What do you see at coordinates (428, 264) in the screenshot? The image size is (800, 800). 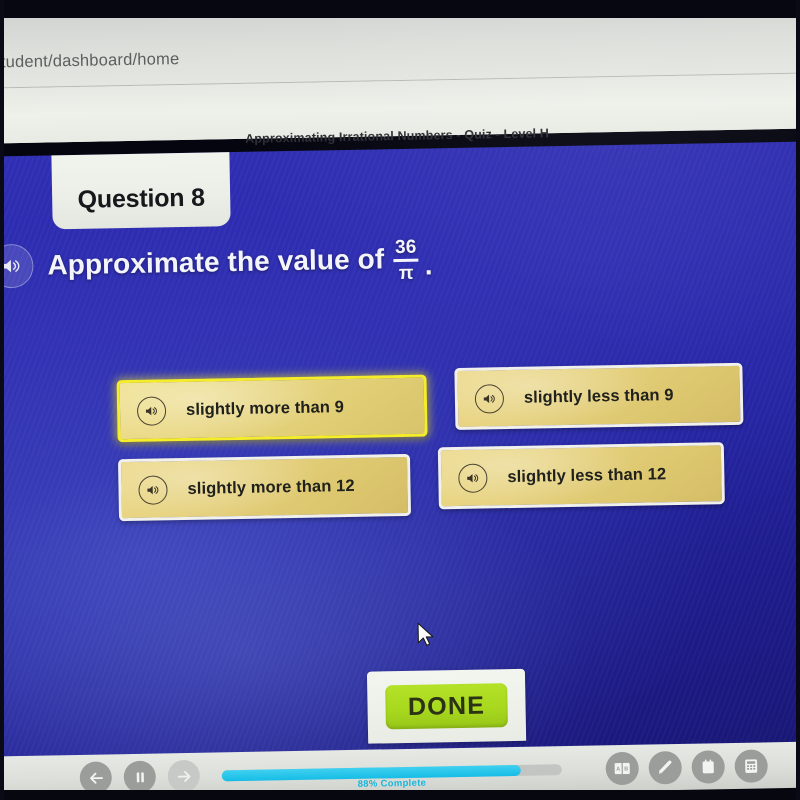 I see `question-text-suffix: .` at bounding box center [428, 264].